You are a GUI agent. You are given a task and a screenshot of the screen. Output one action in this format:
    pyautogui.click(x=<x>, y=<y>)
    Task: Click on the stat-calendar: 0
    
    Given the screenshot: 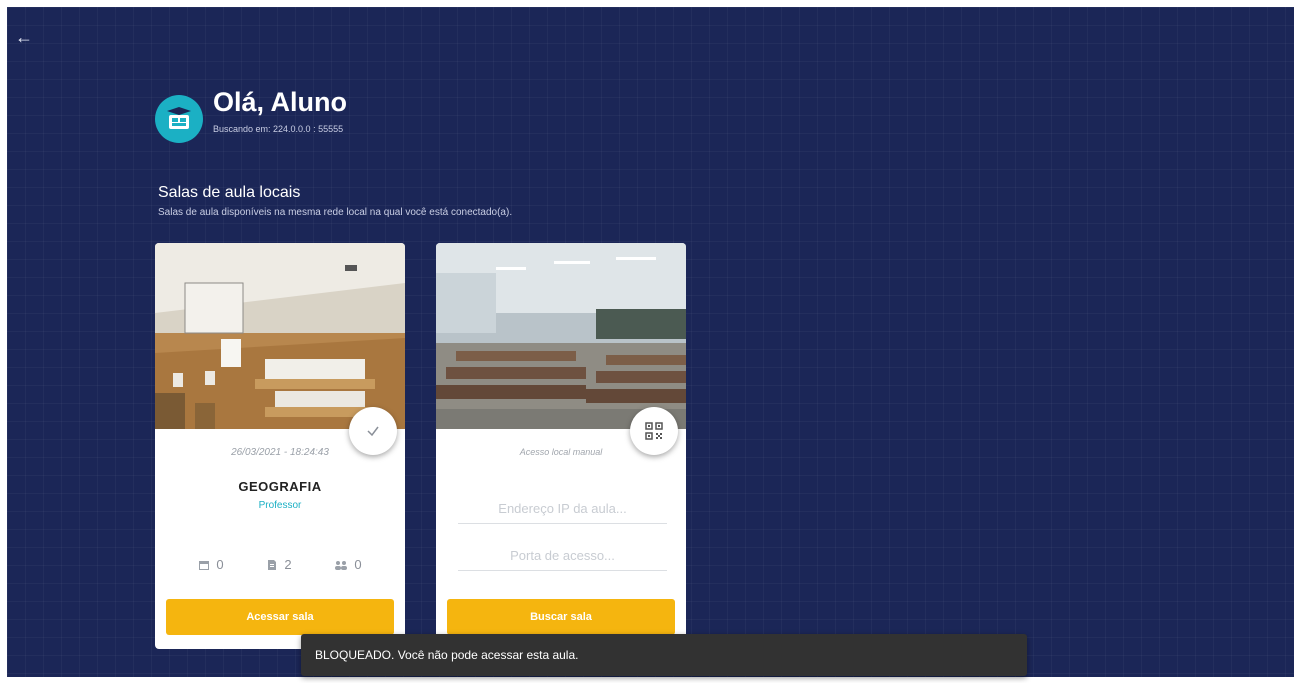 What is the action you would take?
    pyautogui.click(x=211, y=564)
    